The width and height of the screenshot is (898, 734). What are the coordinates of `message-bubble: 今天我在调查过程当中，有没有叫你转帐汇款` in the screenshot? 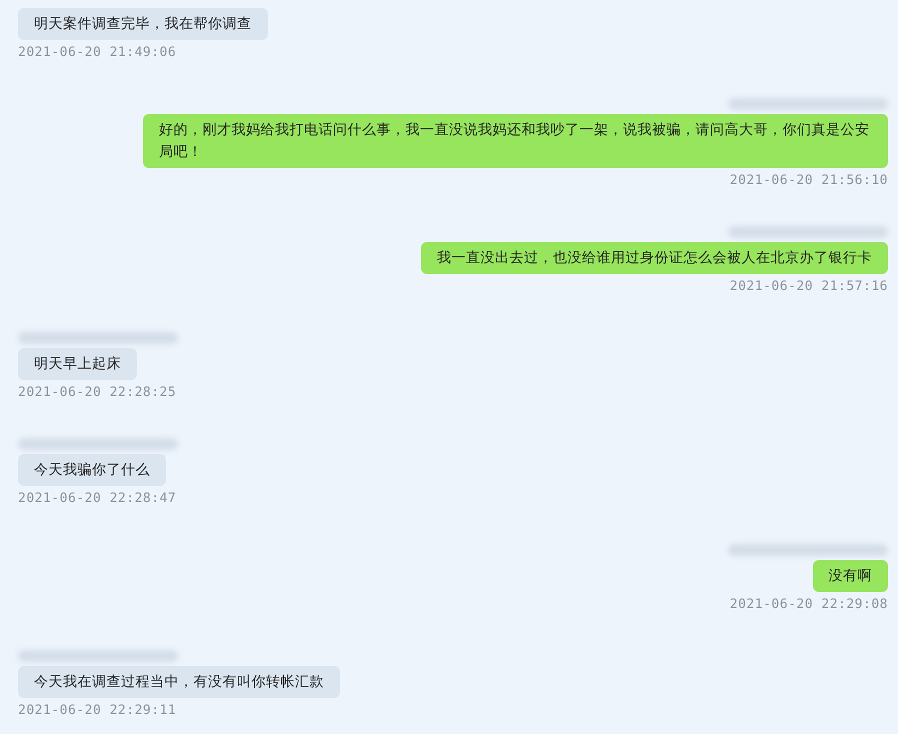 It's located at (179, 682).